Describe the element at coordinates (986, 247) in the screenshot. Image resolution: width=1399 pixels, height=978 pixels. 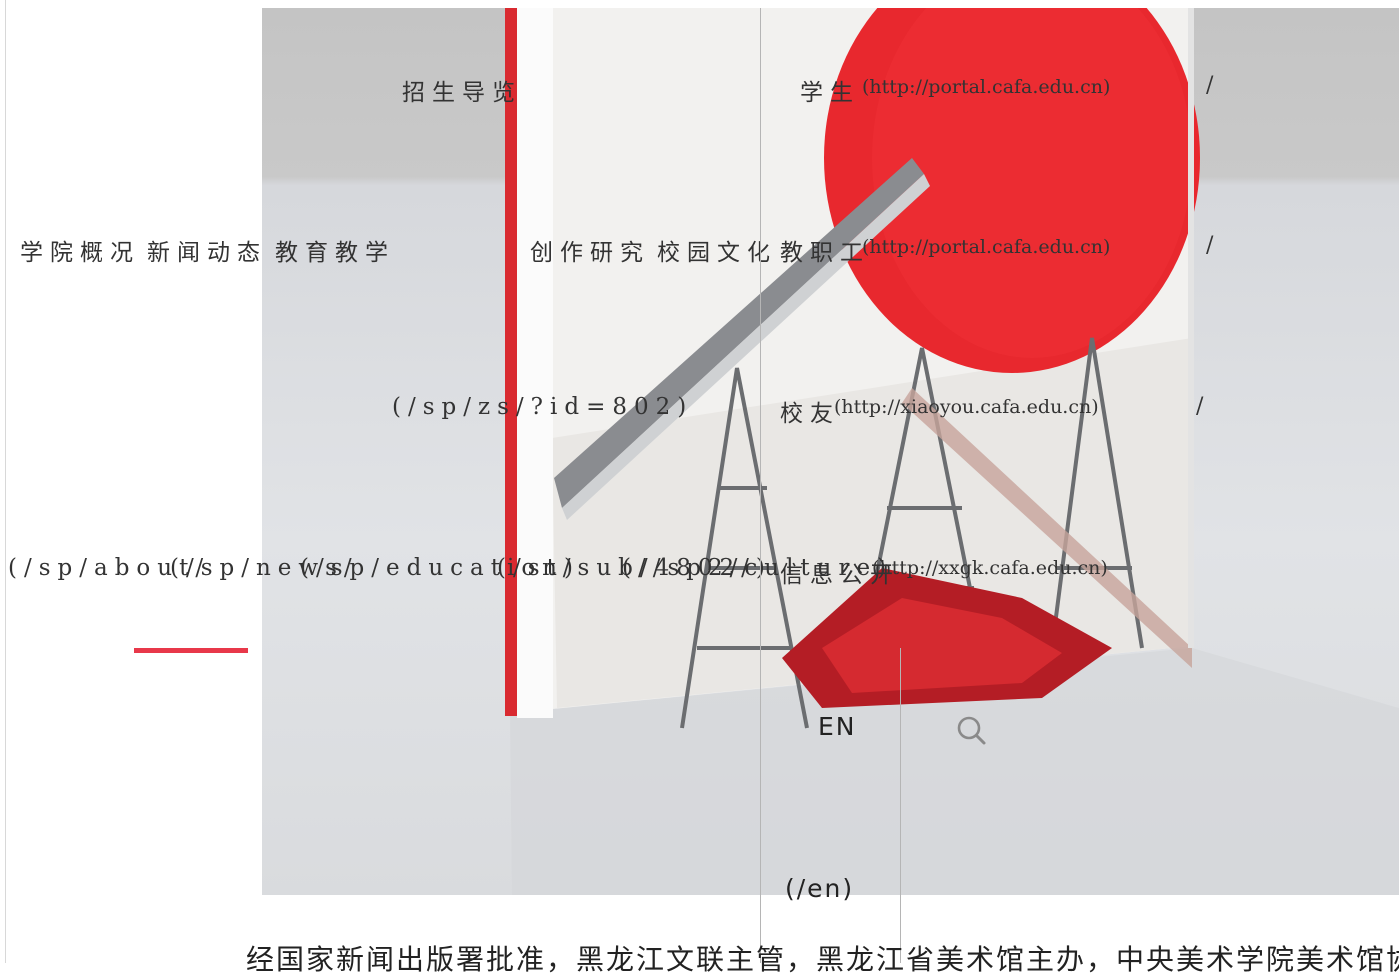
I see `link-staff-url: (http://portal.cafa.edu.cn)` at that location.